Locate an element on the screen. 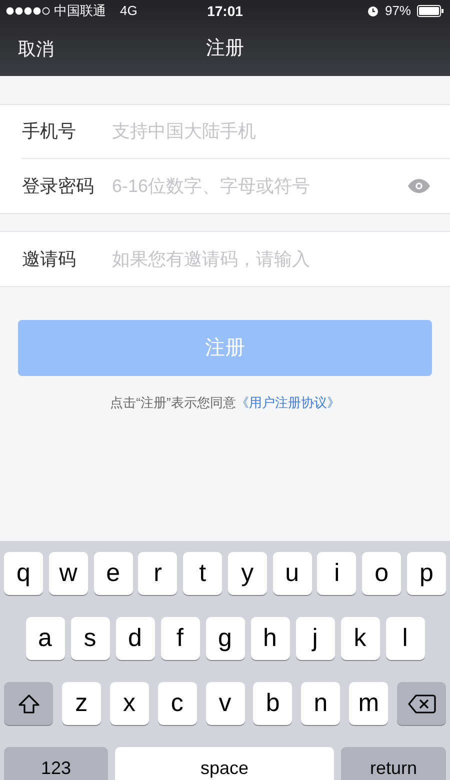 The height and width of the screenshot is (780, 450). key: b is located at coordinates (272, 703).